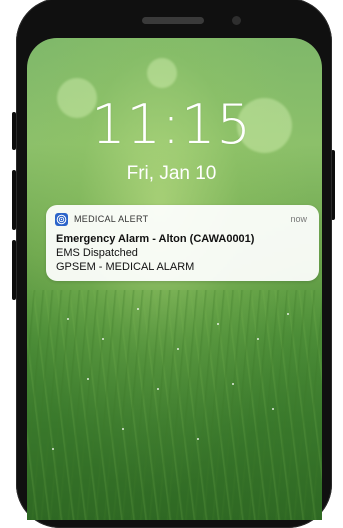 This screenshot has height=528, width=343. What do you see at coordinates (97, 253) in the screenshot?
I see `notification-body-line: EMS Dispatched` at bounding box center [97, 253].